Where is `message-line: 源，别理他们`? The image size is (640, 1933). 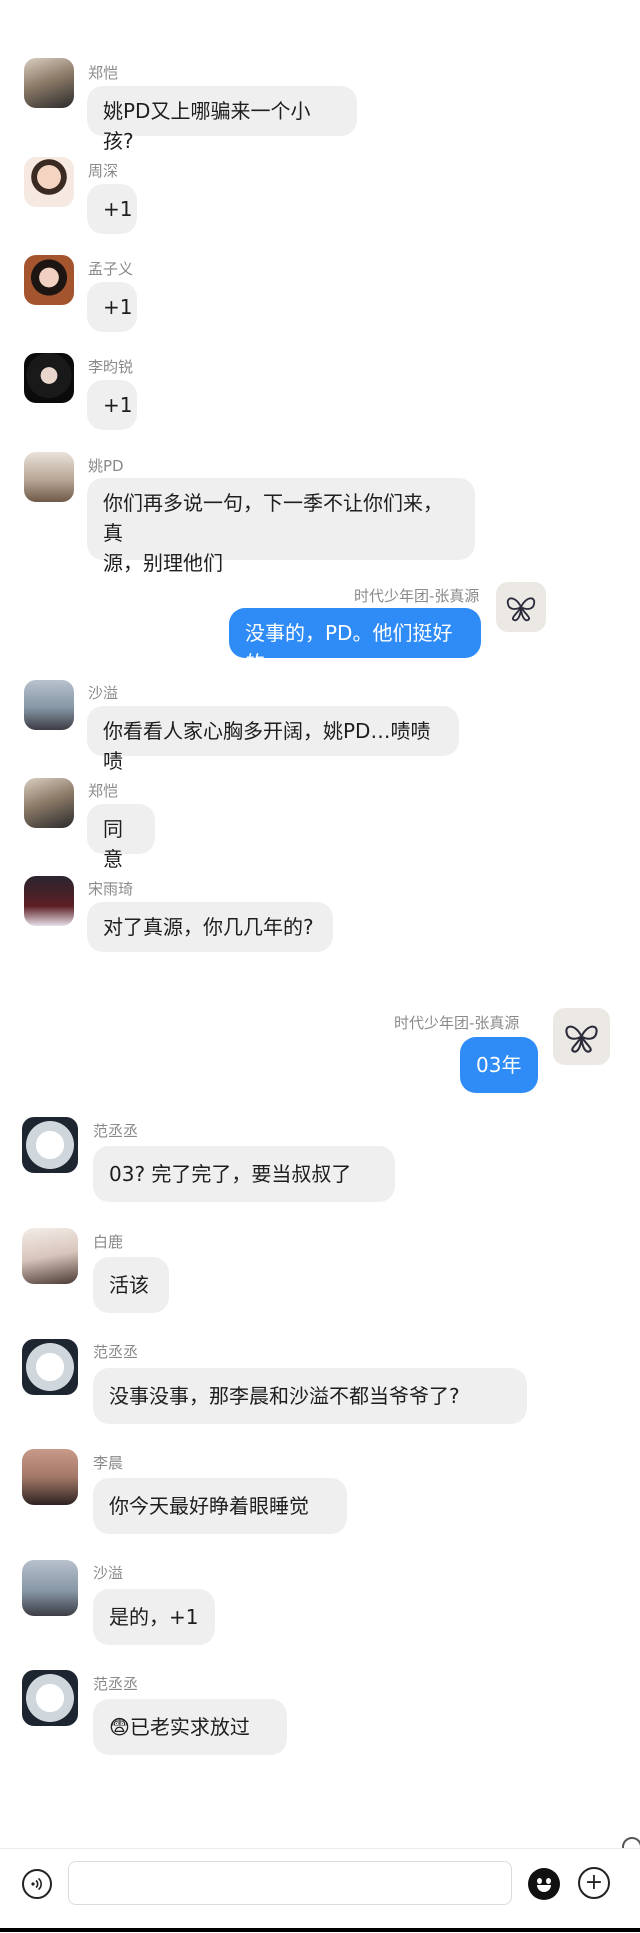
message-line: 源，别理他们 is located at coordinates (163, 563).